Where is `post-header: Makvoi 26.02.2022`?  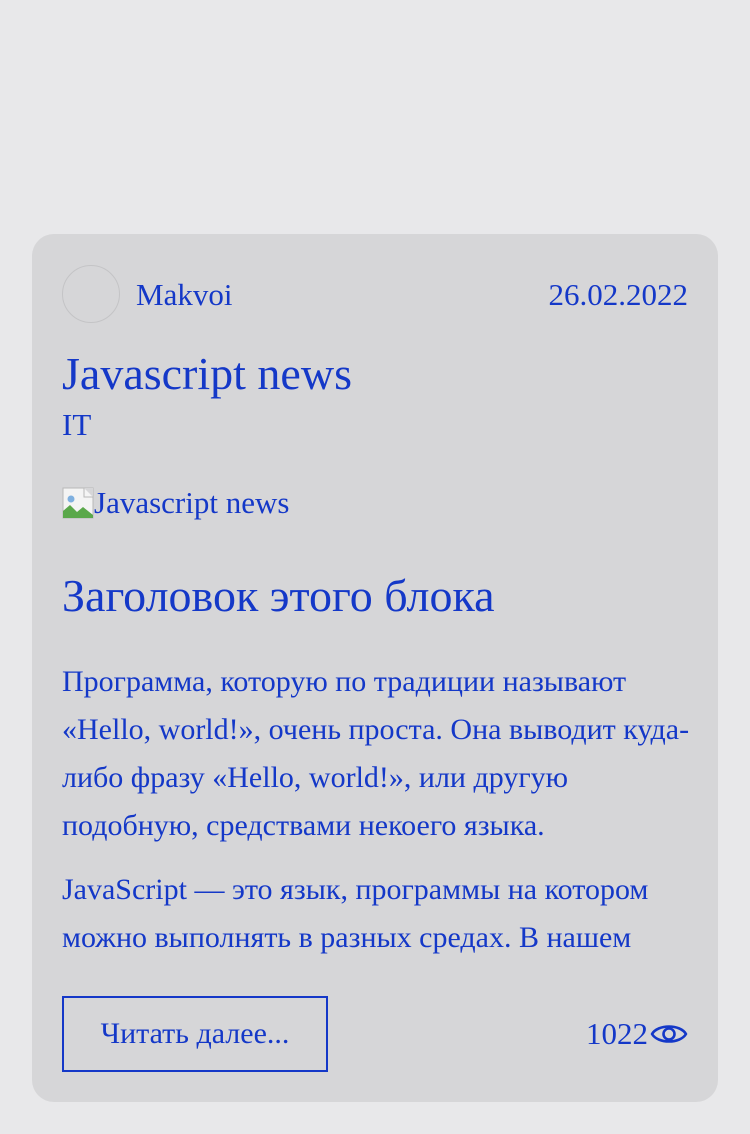
post-header: Makvoi 26.02.2022 is located at coordinates (375, 294).